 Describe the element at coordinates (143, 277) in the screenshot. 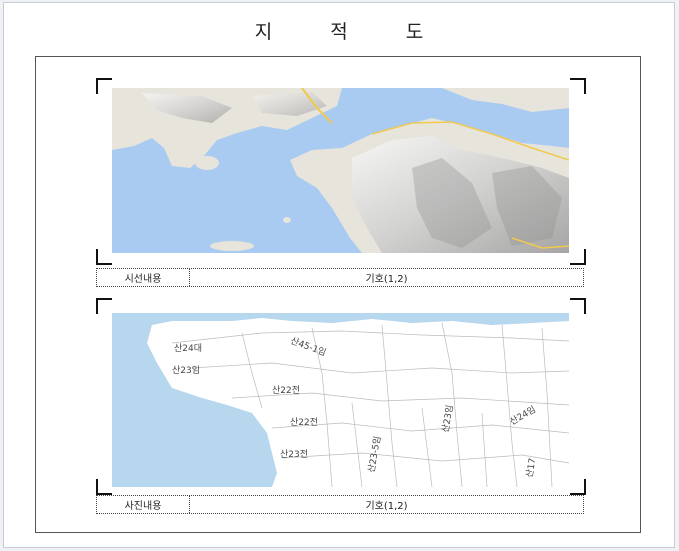

I see `caption-label: 시선내용` at that location.